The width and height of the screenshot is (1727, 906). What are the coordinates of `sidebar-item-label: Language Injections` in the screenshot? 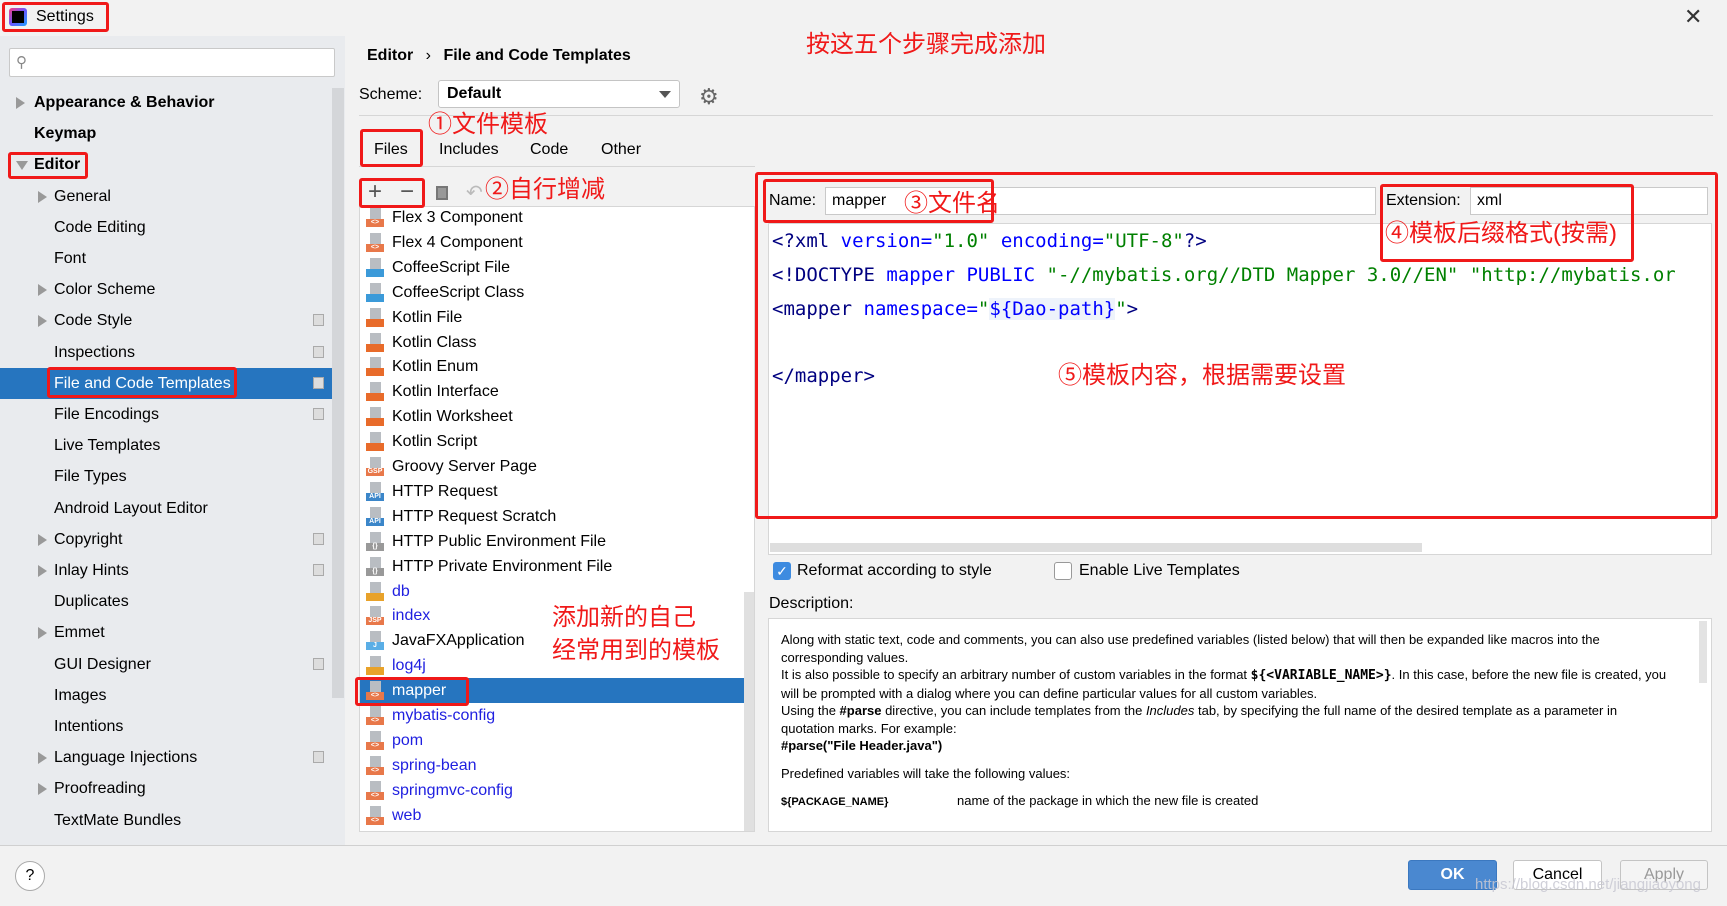 It's located at (126, 758).